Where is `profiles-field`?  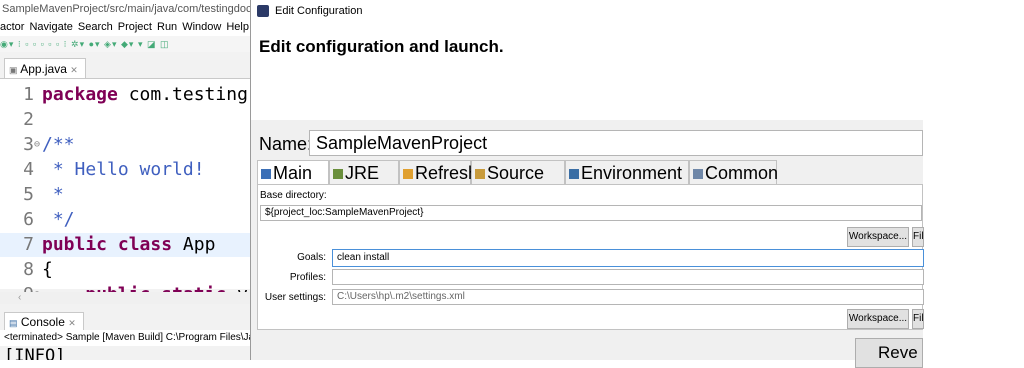 profiles-field is located at coordinates (628, 277).